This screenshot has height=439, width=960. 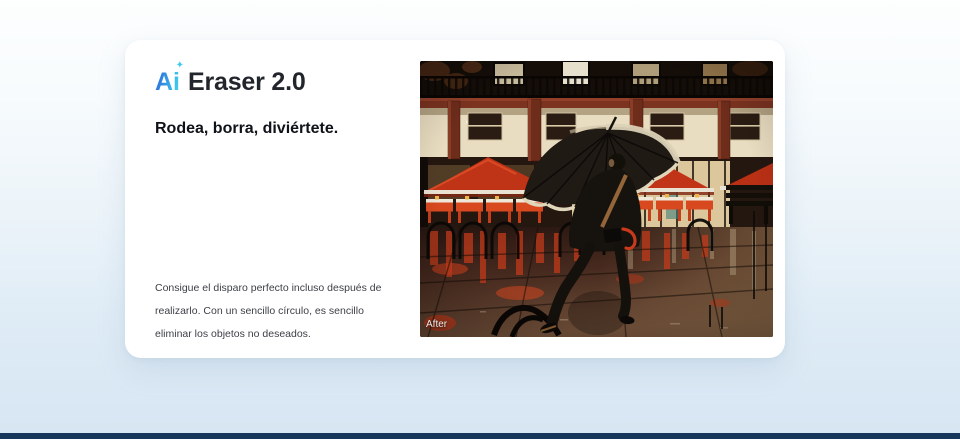 What do you see at coordinates (167, 82) in the screenshot?
I see `brand-text: Ai` at bounding box center [167, 82].